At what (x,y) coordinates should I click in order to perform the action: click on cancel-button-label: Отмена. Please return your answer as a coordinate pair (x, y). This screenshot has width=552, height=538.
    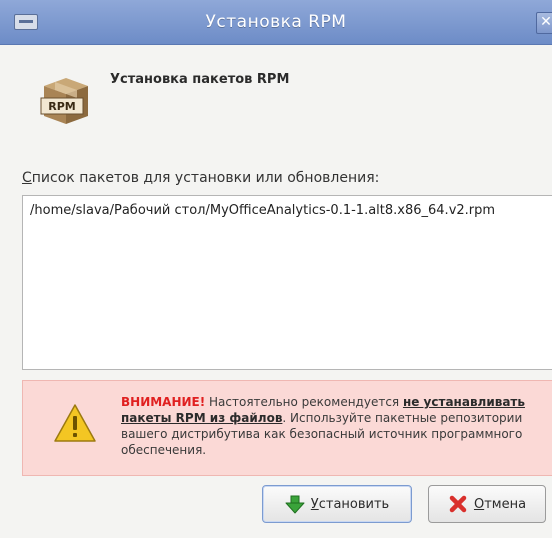
    Looking at the image, I should click on (500, 504).